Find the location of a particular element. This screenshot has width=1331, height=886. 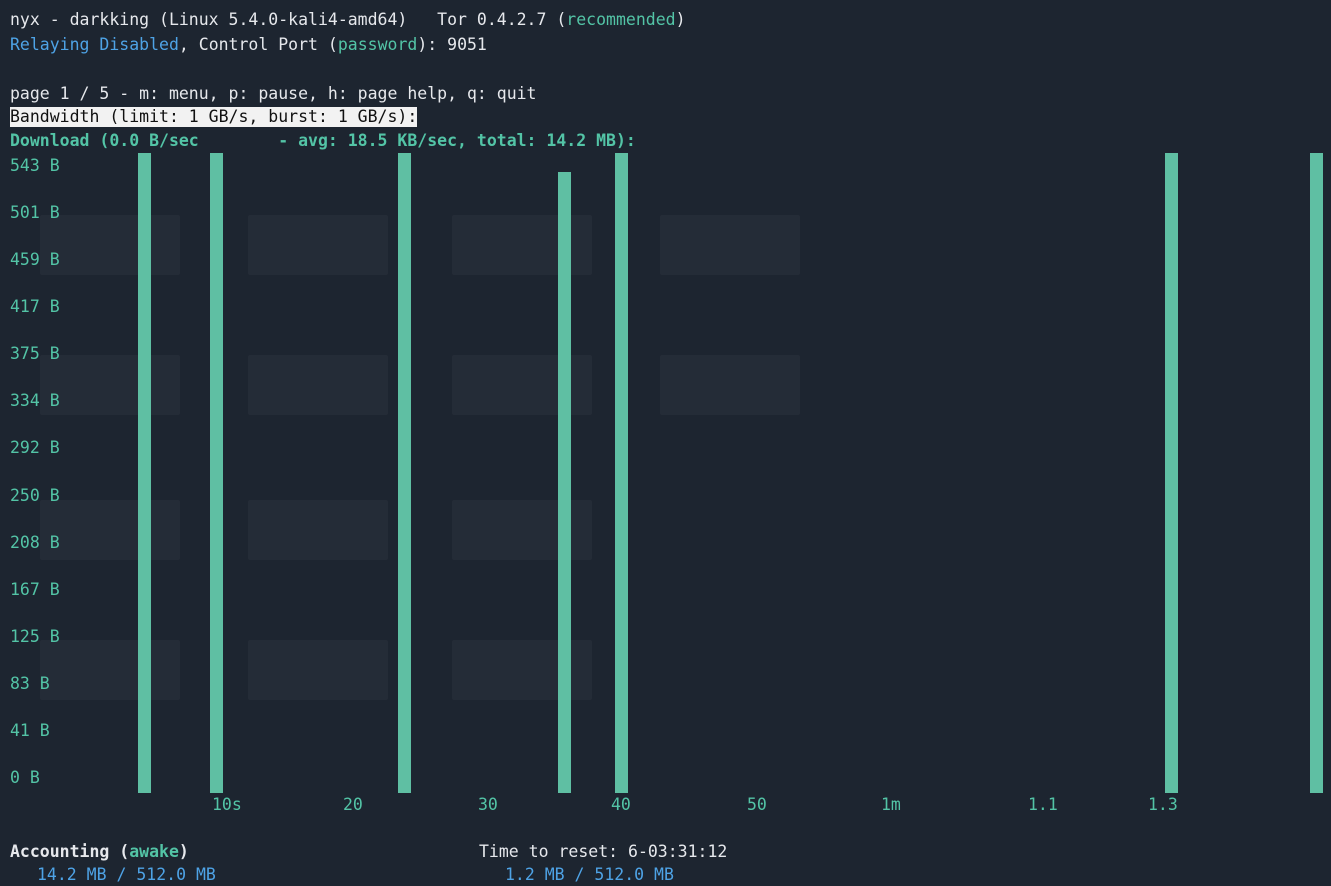

y-tick-label: 375 B is located at coordinates (35, 354).